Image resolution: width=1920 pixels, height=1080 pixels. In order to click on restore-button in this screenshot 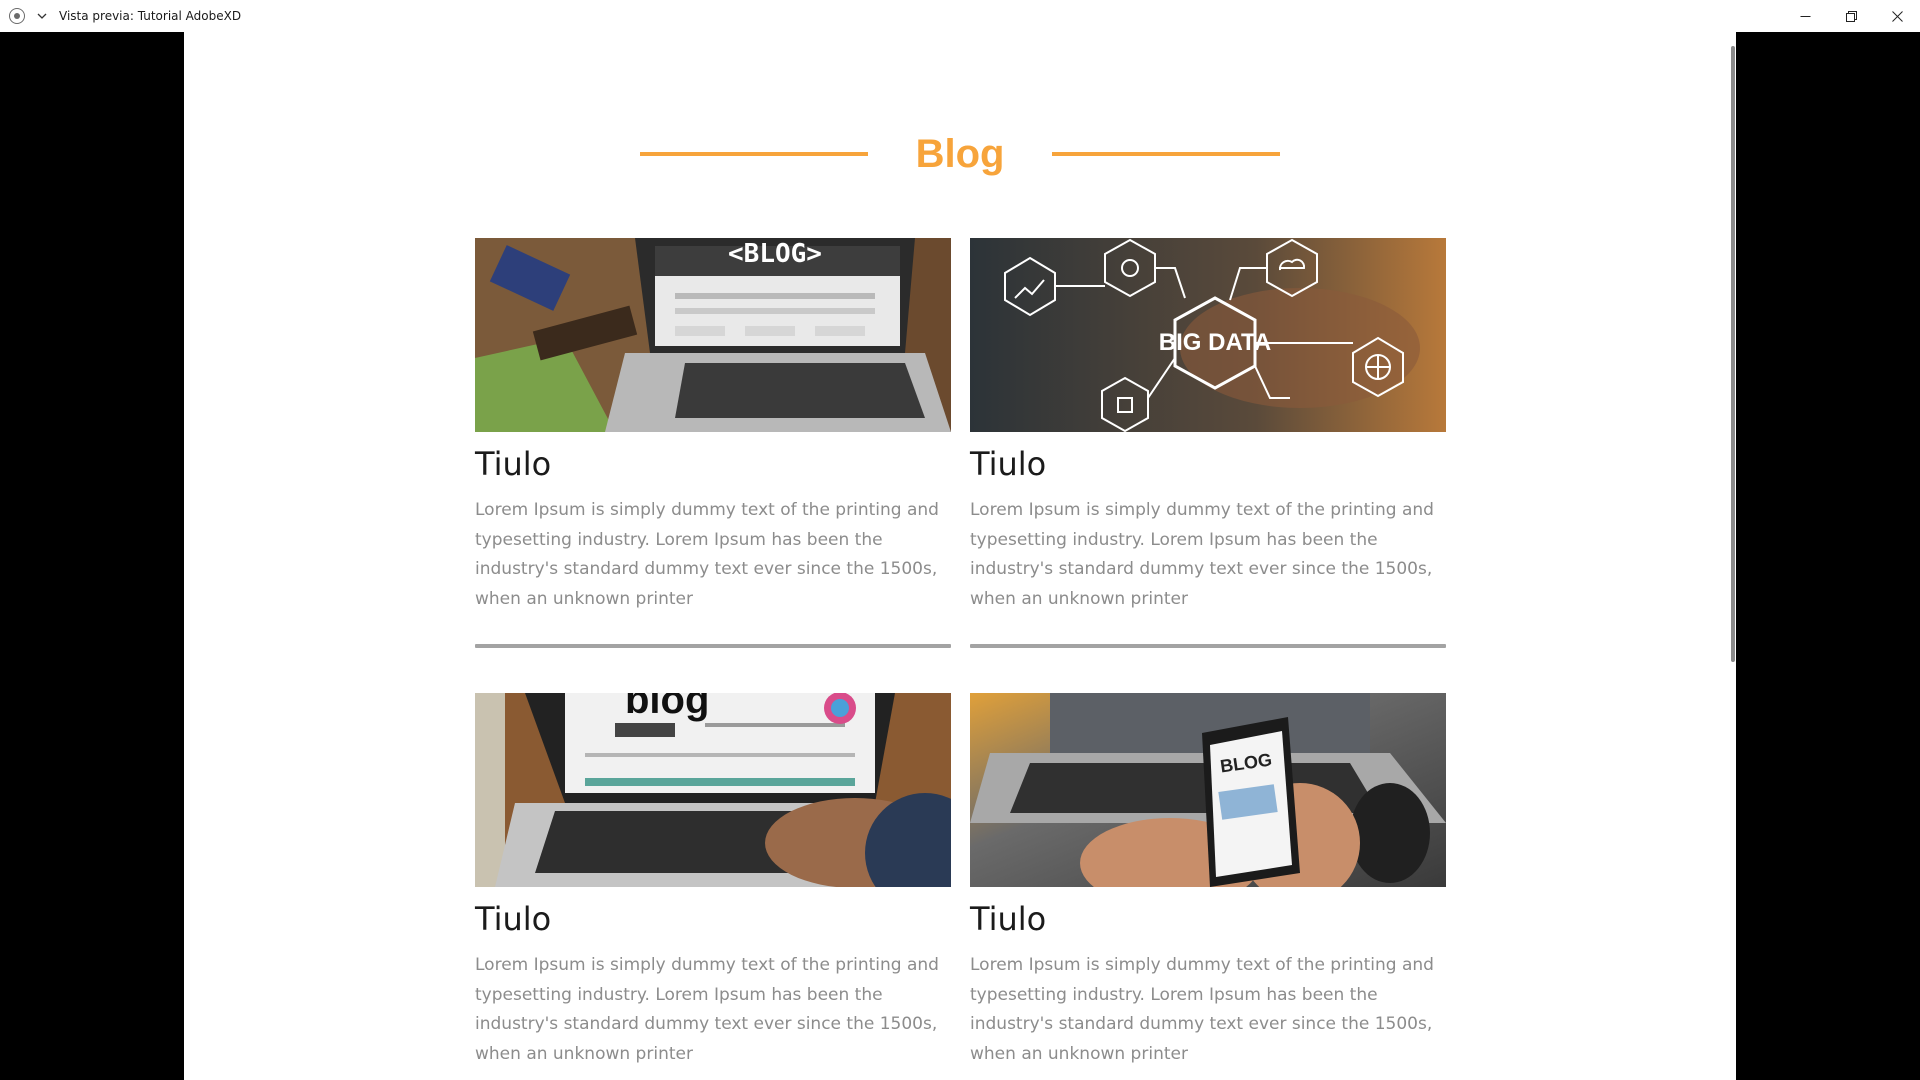, I will do `click(1851, 16)`.